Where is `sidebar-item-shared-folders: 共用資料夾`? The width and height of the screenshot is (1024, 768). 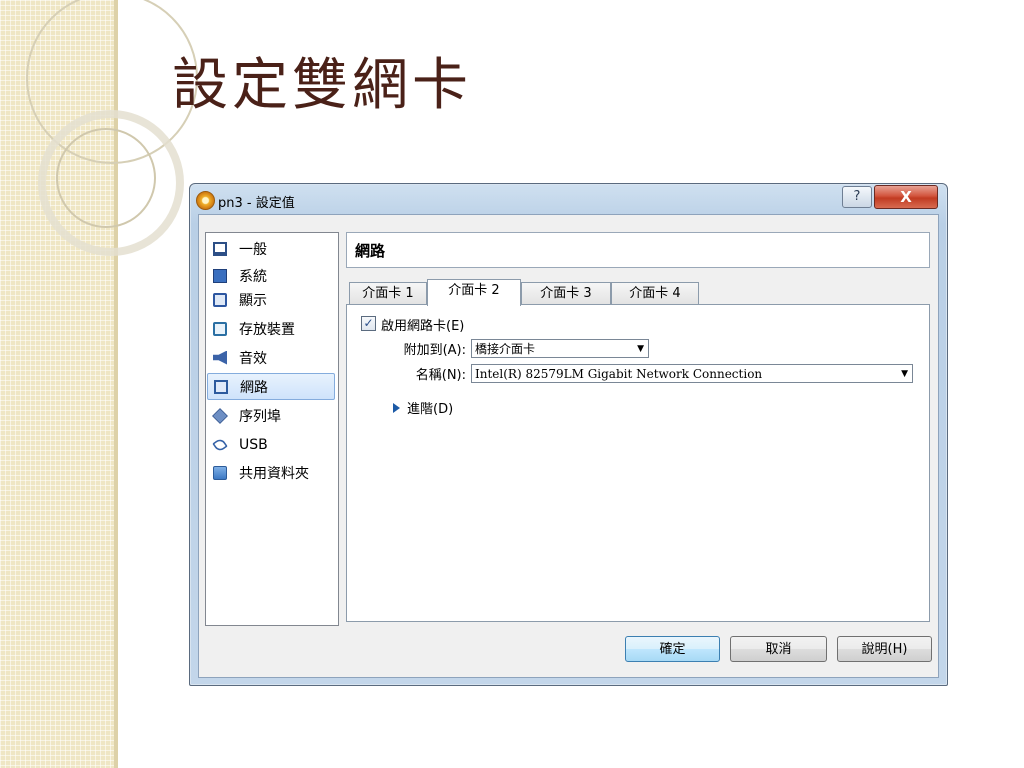 sidebar-item-shared-folders: 共用資料夾 is located at coordinates (271, 472).